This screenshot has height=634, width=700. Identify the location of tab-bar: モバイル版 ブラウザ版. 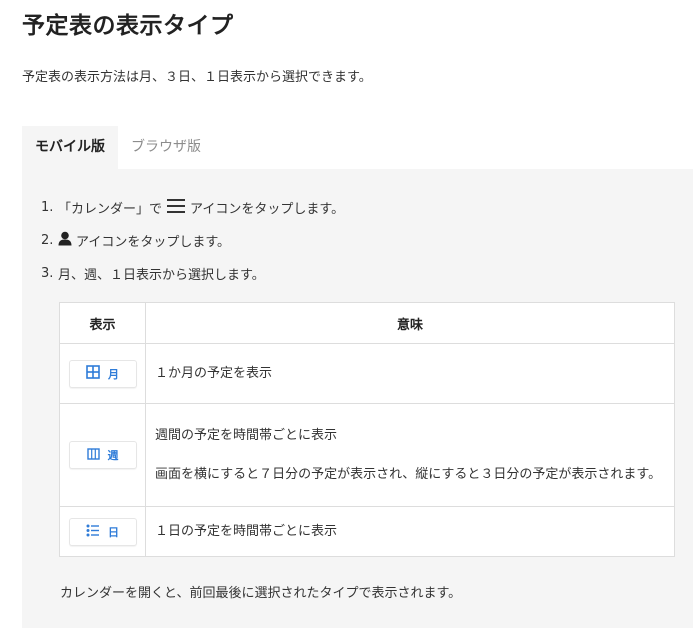
(118, 147).